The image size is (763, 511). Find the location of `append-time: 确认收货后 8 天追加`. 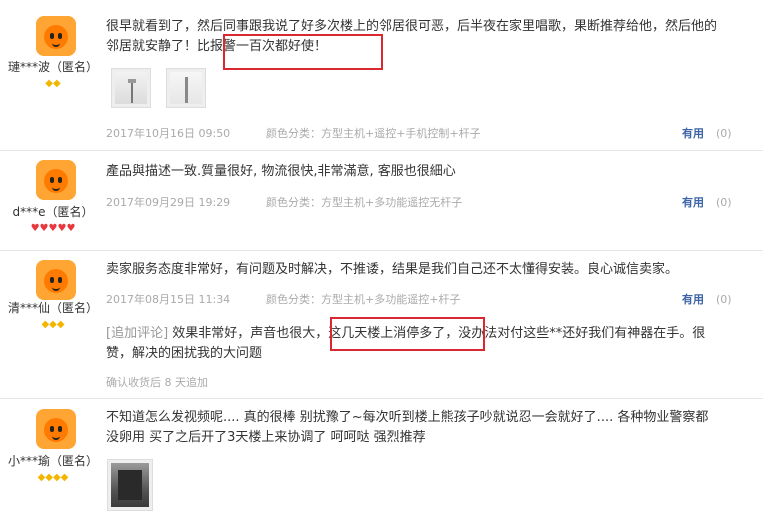

append-time: 确认收货后 8 天追加 is located at coordinates (157, 382).